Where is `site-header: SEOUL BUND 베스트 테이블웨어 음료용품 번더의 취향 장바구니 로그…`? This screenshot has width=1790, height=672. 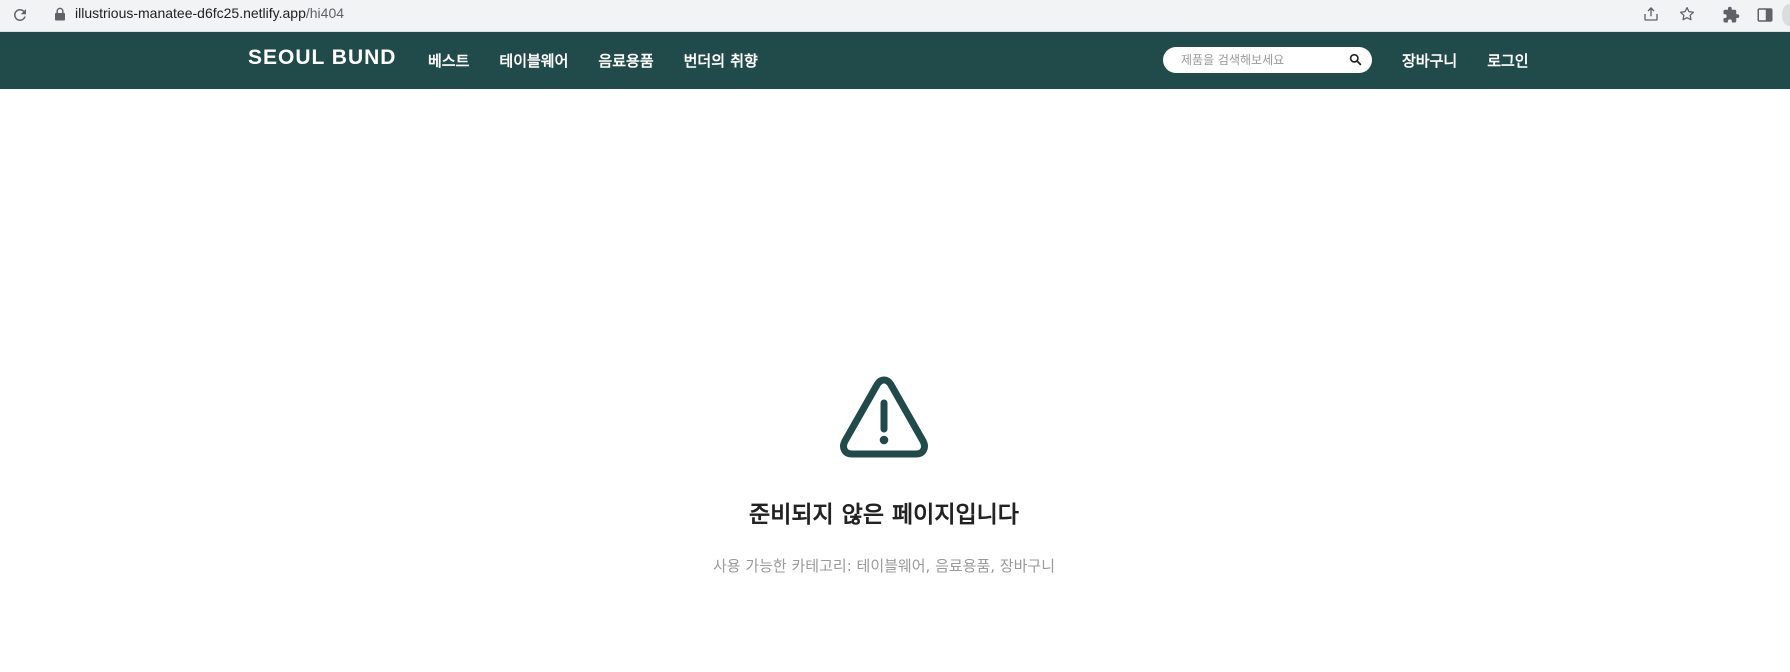
site-header: SEOUL BUND 베스트 테이블웨어 음료용품 번더의 취향 장바구니 로그… is located at coordinates (895, 60).